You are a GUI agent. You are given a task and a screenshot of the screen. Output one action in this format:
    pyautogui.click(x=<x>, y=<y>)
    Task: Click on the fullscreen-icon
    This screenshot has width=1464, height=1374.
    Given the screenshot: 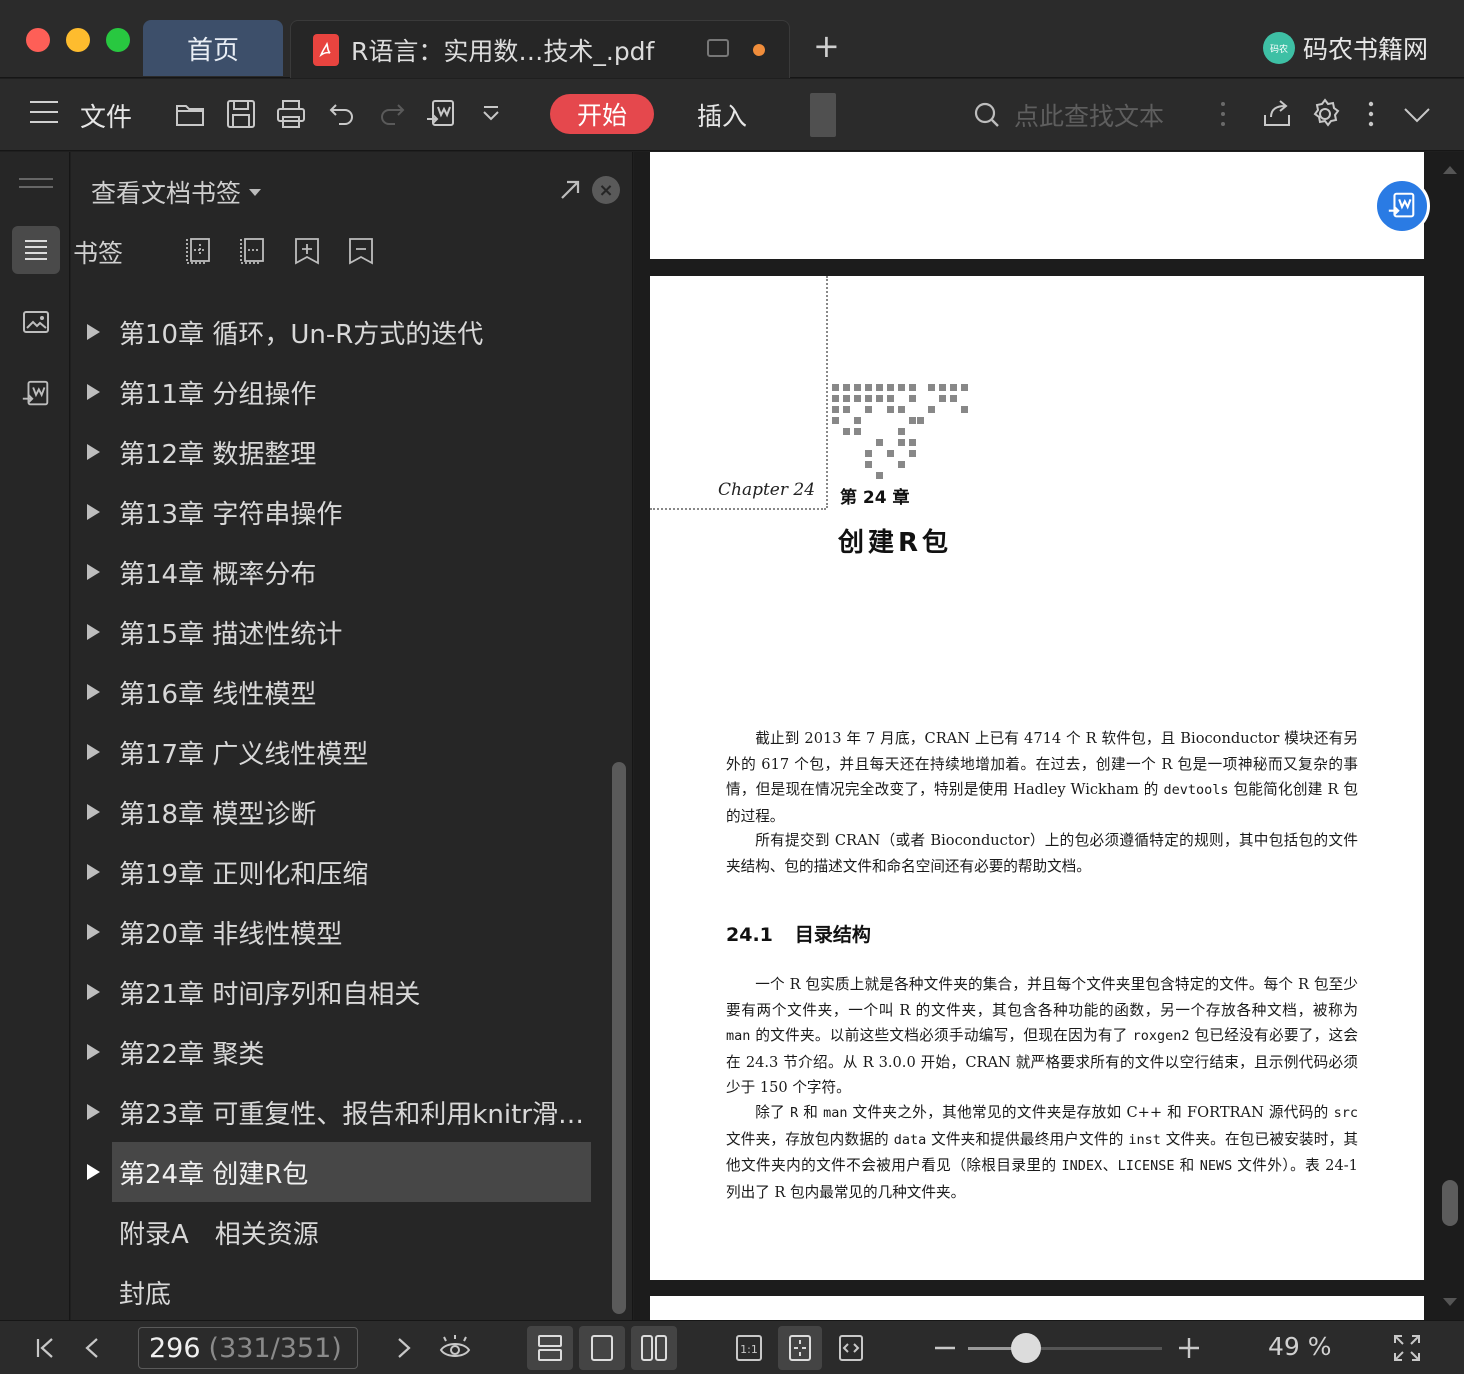 What is the action you would take?
    pyautogui.click(x=1407, y=1348)
    